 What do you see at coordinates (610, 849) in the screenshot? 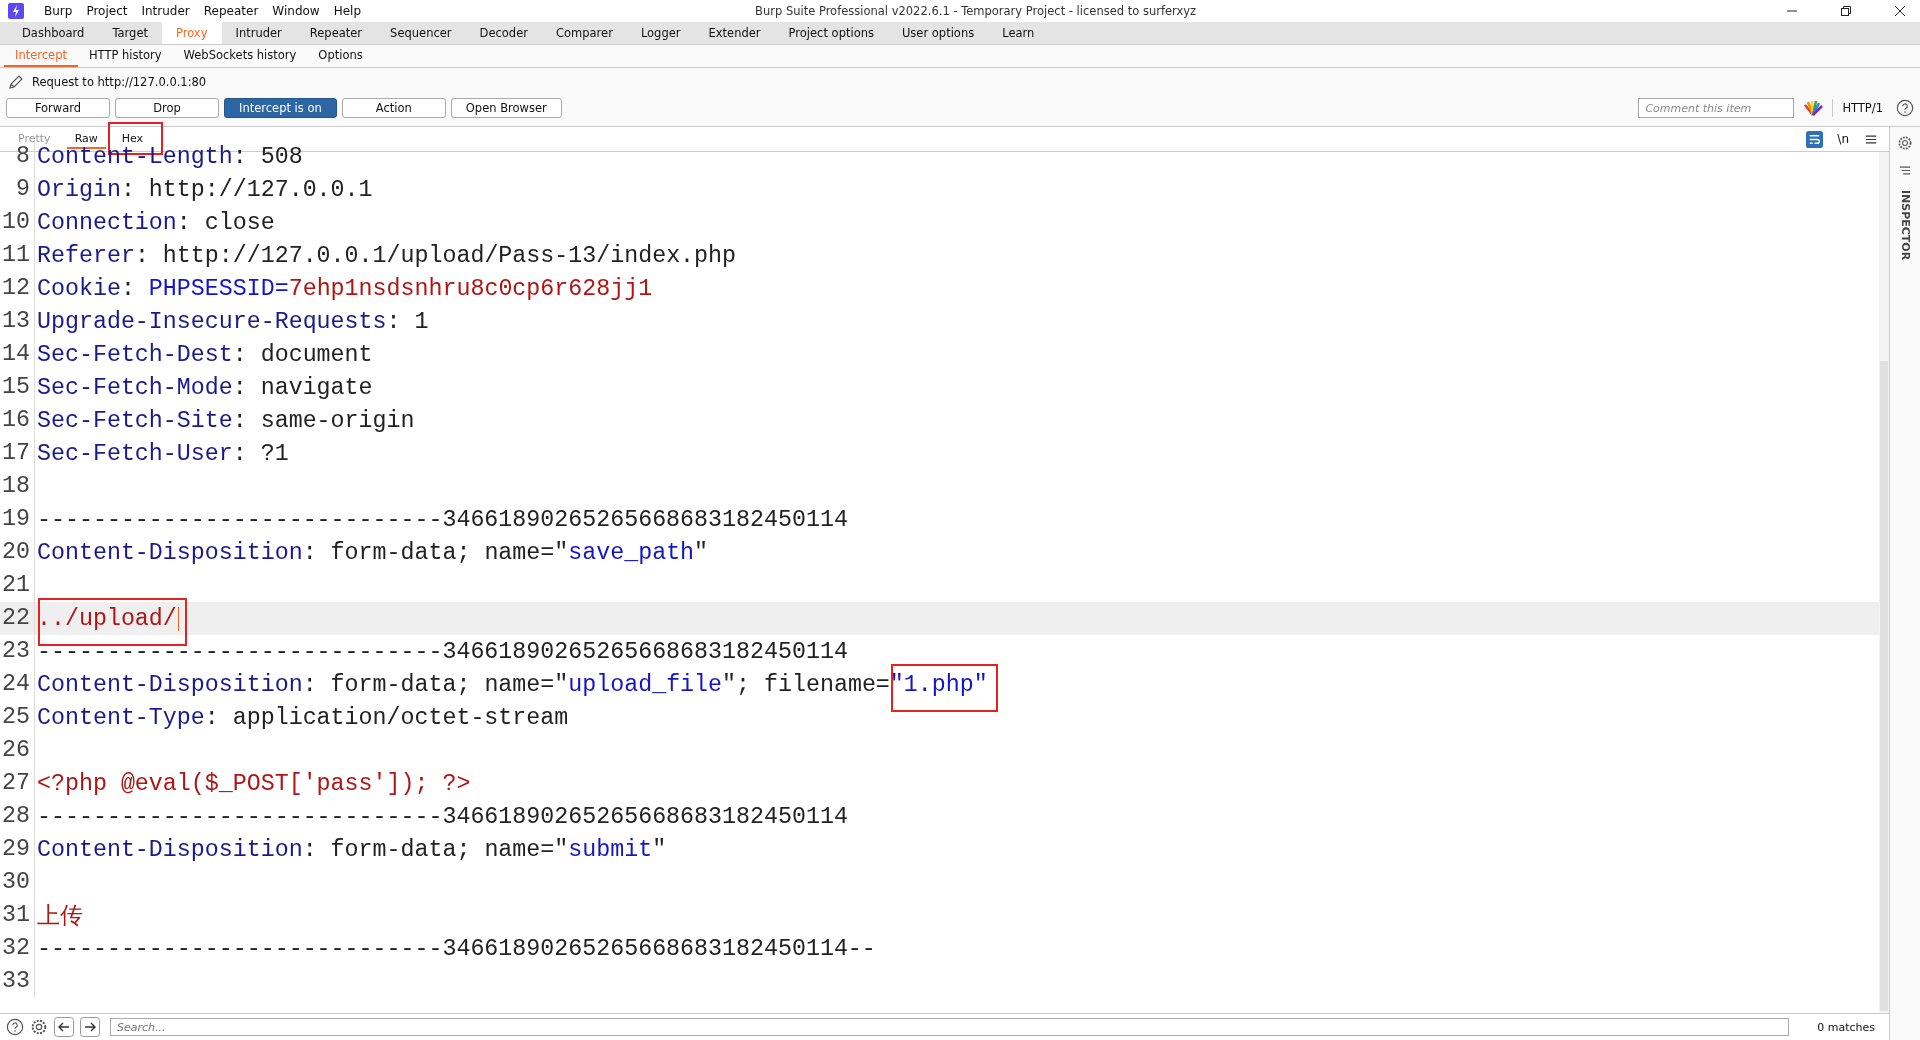
I see `code-text: submit` at bounding box center [610, 849].